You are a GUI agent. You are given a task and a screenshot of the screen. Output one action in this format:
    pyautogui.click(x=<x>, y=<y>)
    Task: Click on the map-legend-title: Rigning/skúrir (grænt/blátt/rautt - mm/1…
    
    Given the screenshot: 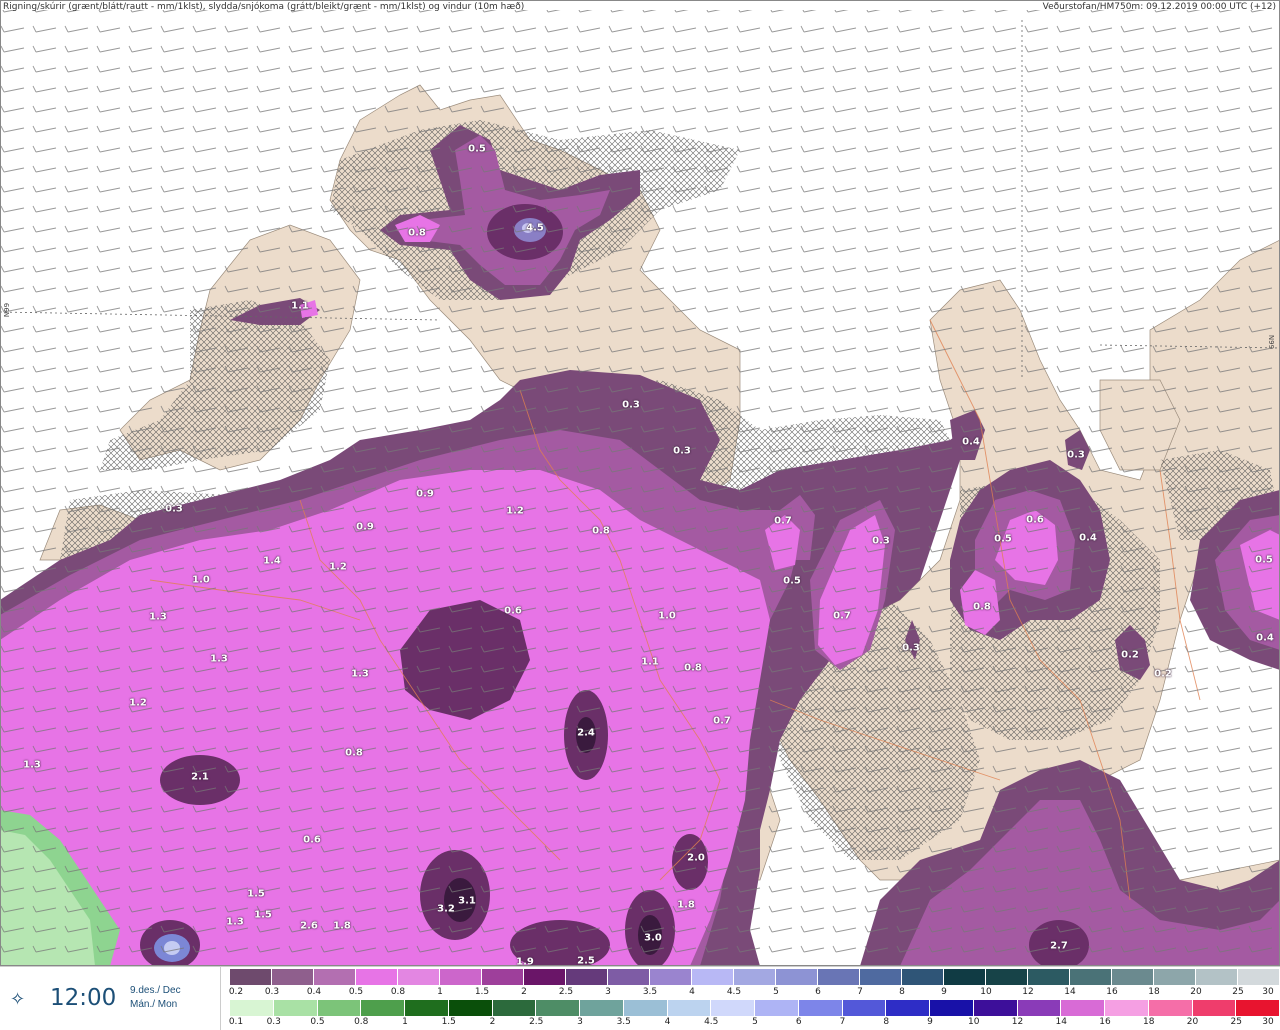 What is the action you would take?
    pyautogui.click(x=264, y=7)
    